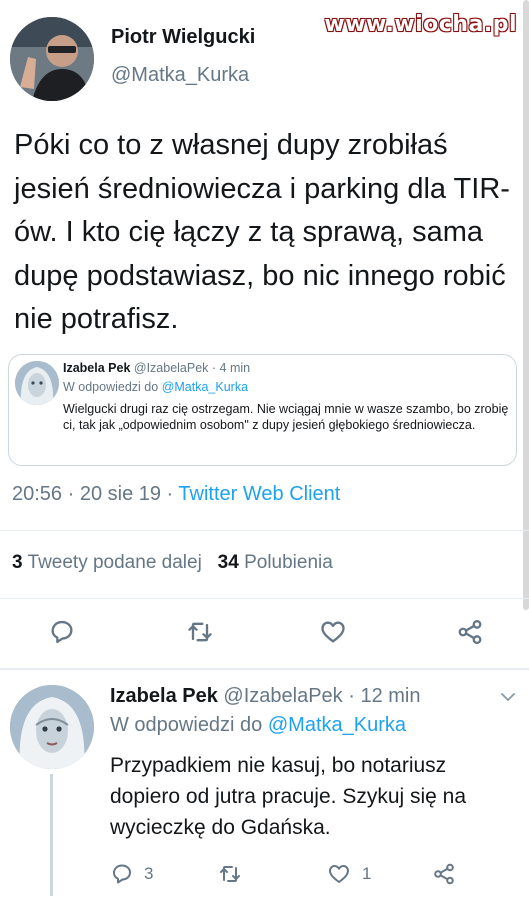 Image resolution: width=529 pixels, height=900 pixels. I want to click on retweet-button, so click(200, 632).